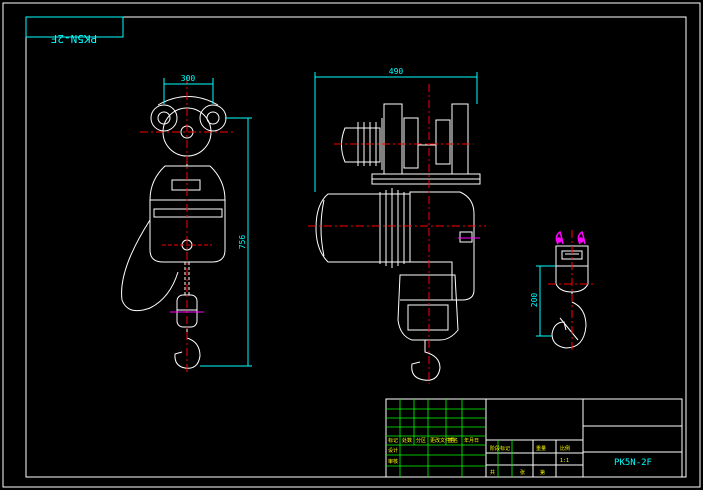  I want to click on tb-cell-scale-value: 1:1, so click(564, 461).